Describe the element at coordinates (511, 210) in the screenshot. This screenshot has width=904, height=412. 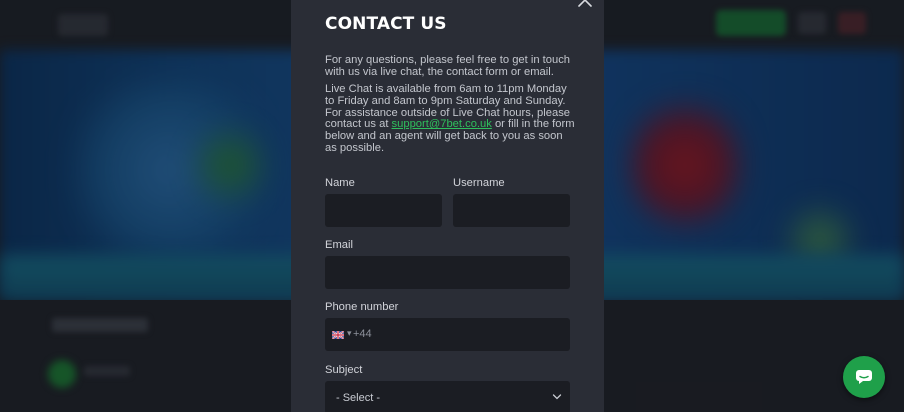
I see `username-field` at that location.